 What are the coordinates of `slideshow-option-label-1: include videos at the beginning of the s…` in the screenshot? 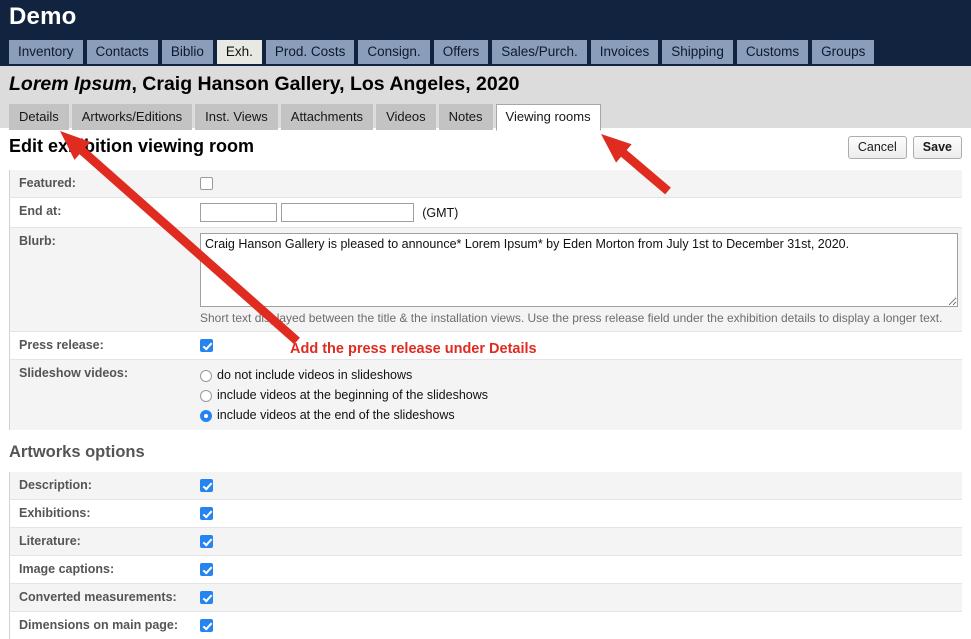 It's located at (353, 395).